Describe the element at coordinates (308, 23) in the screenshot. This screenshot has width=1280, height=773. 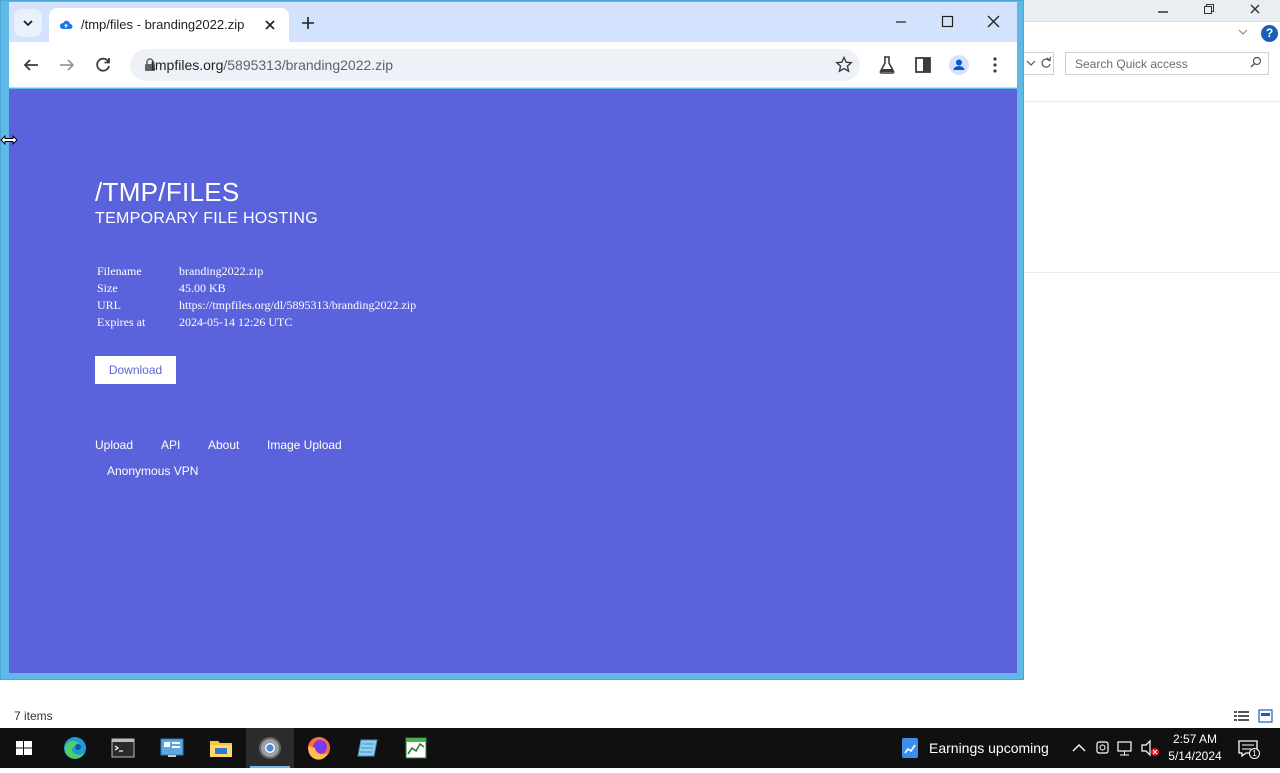
I see `new-tab-button` at that location.